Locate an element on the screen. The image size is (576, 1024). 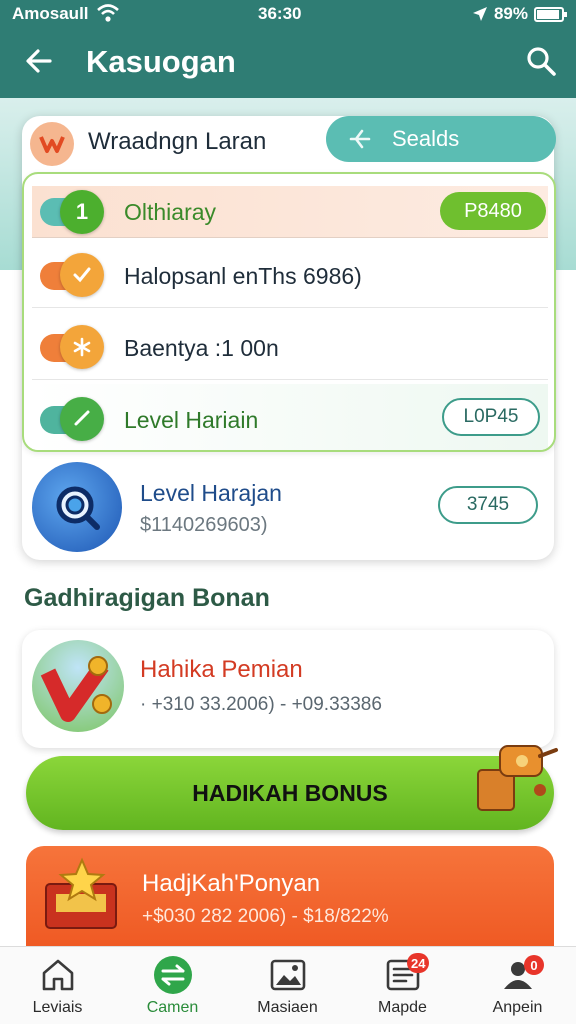
exchange-icon is located at coordinates (173, 975).